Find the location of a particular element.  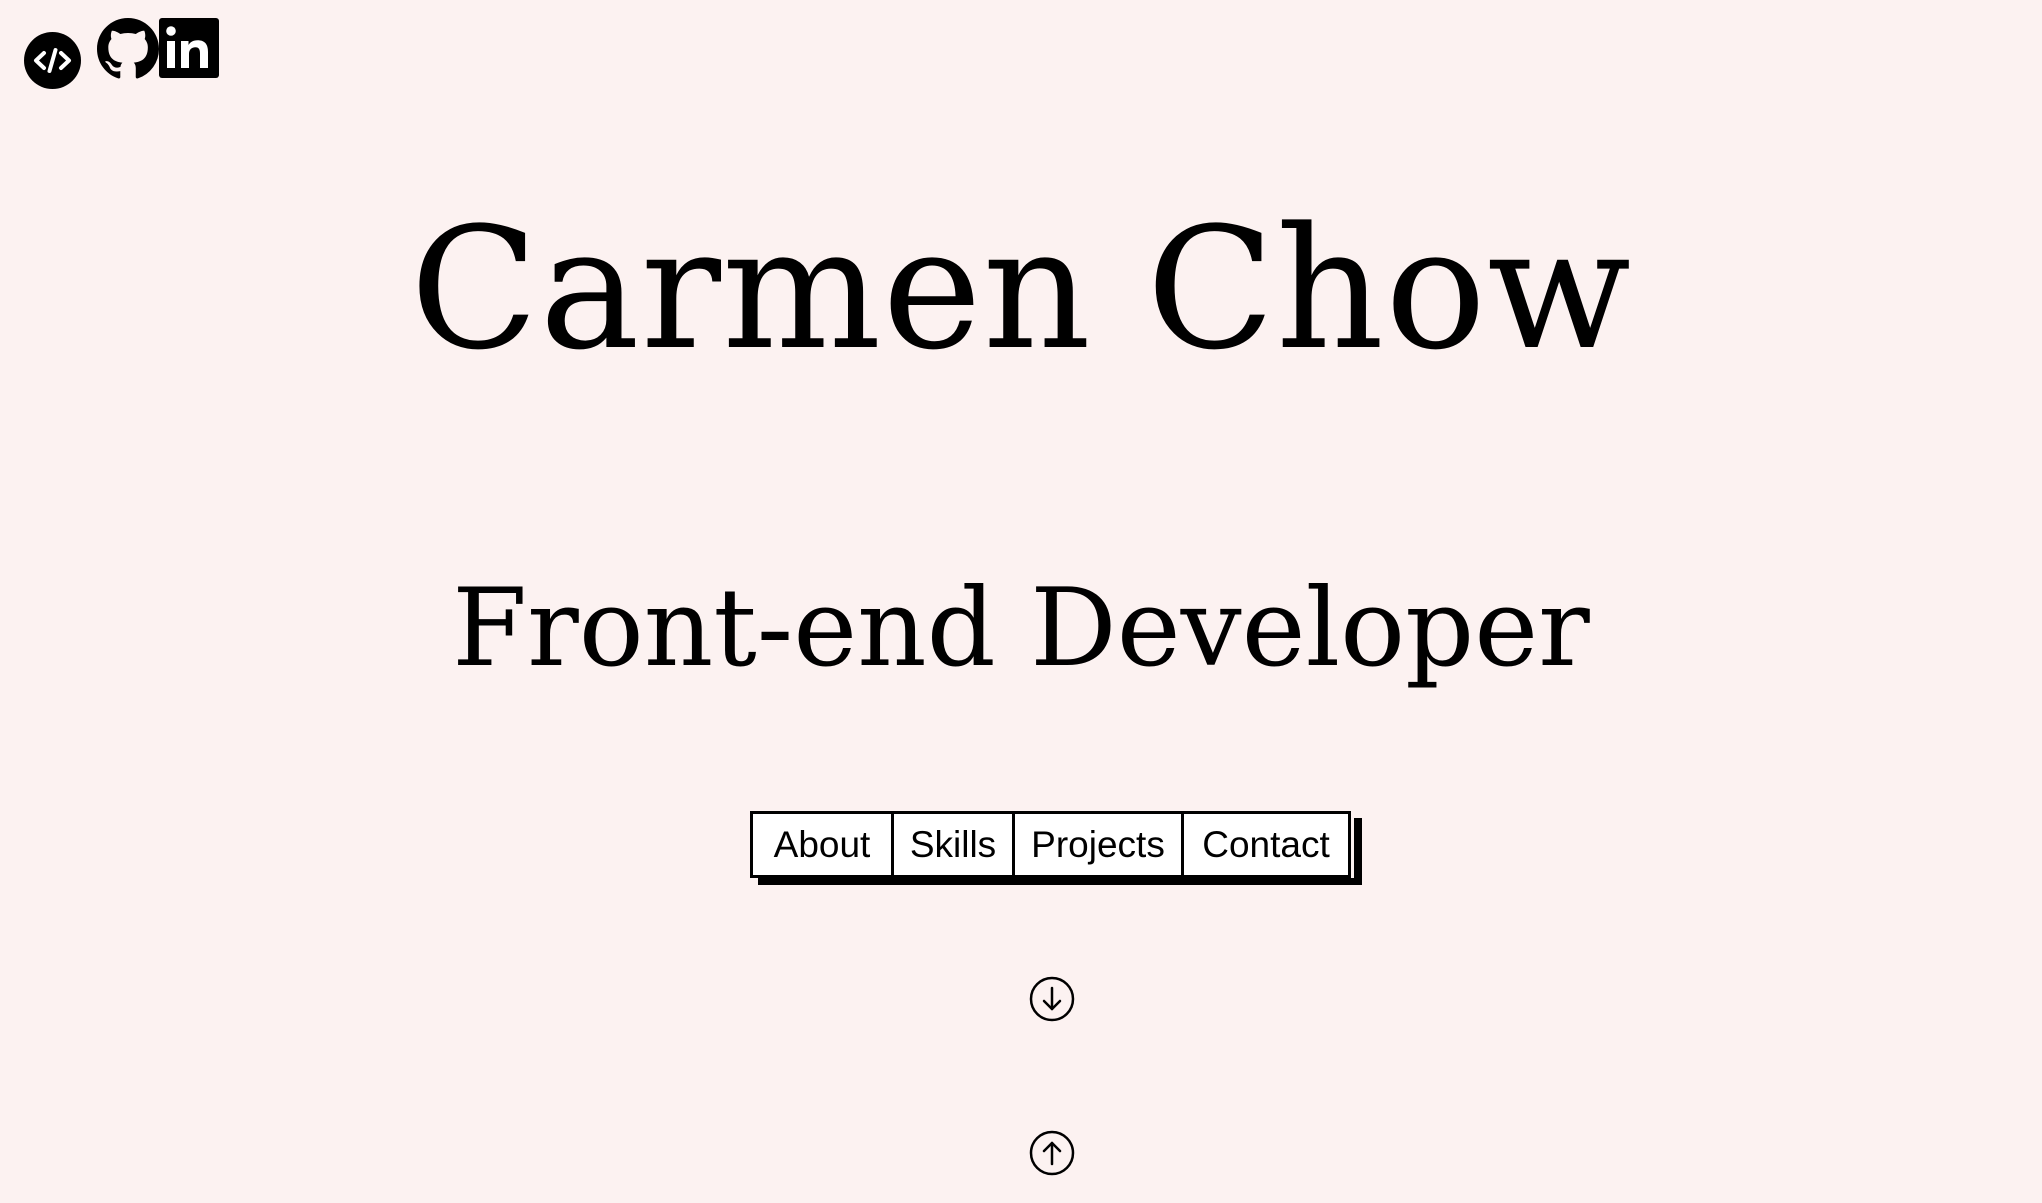

github-icon is located at coordinates (128, 48).